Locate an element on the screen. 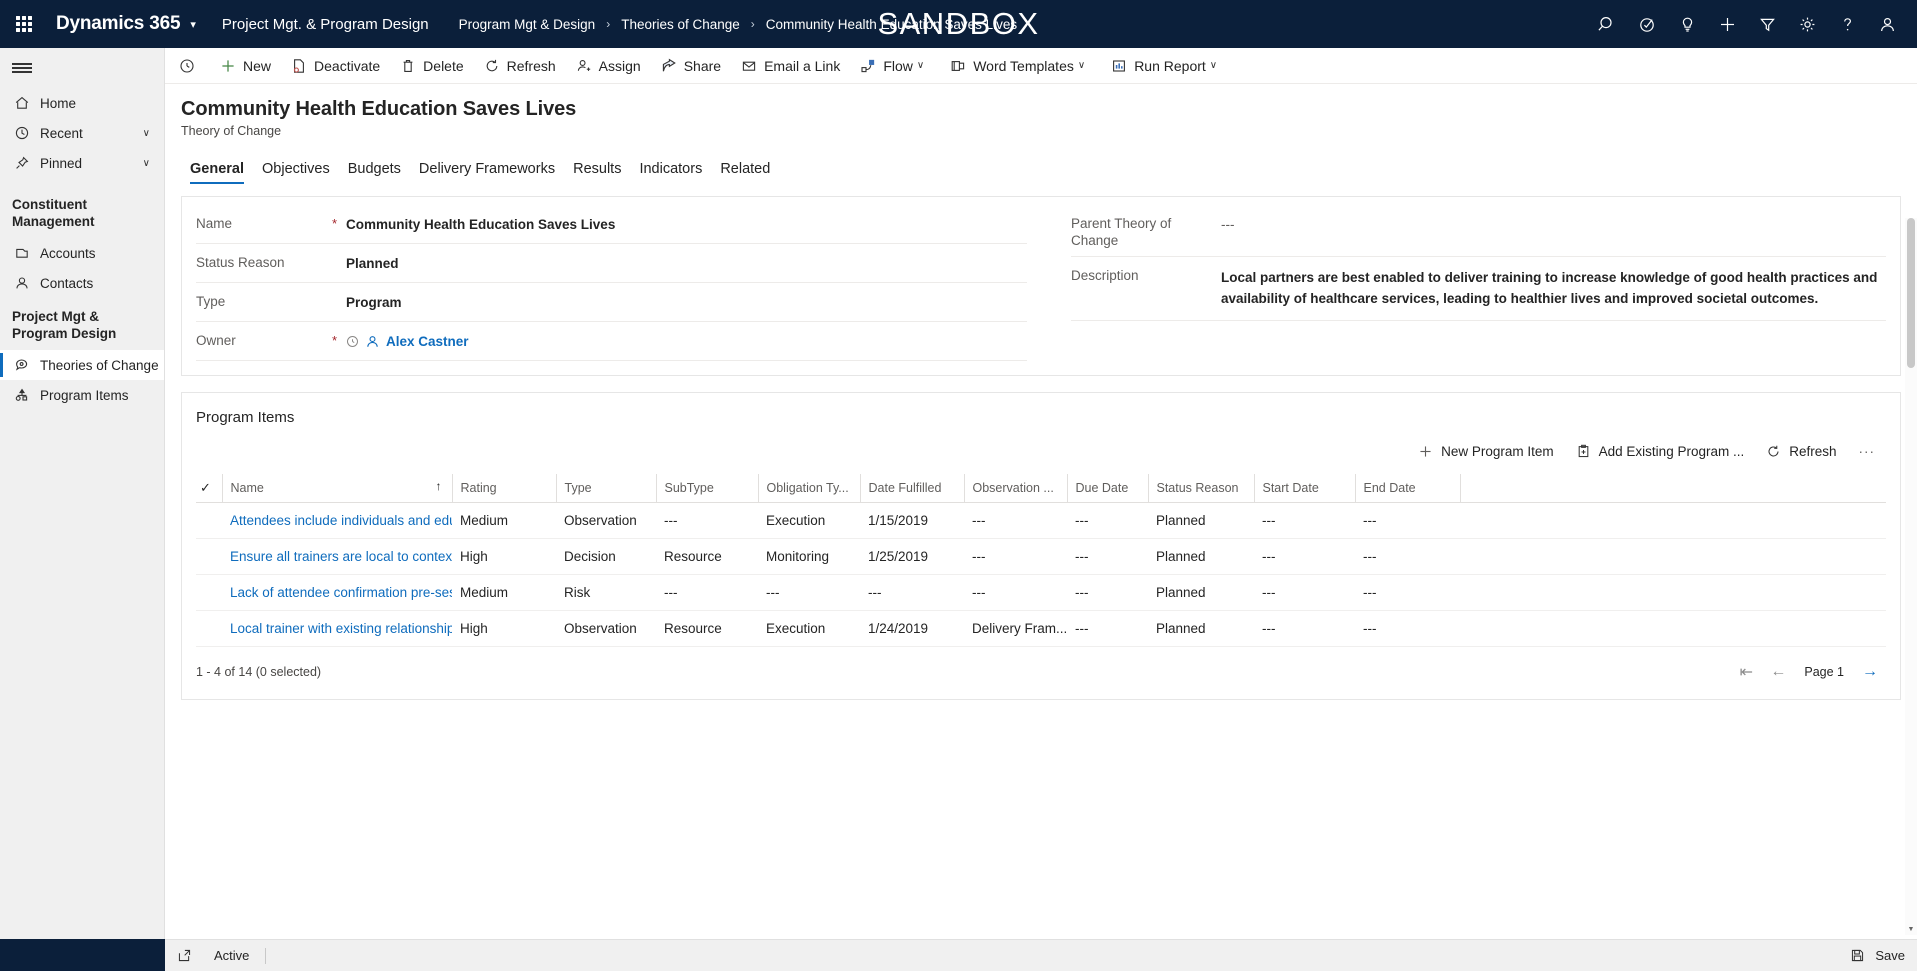  sidebar-bottom-fill is located at coordinates (82, 955).